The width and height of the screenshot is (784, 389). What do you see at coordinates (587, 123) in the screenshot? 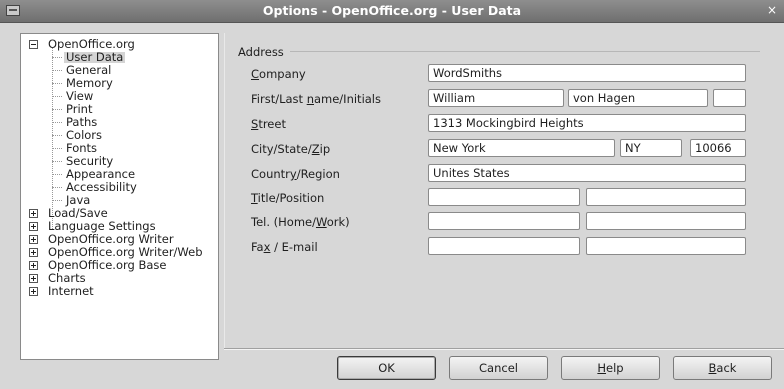
I see `street-field: 1313 Mockingbird Heights` at bounding box center [587, 123].